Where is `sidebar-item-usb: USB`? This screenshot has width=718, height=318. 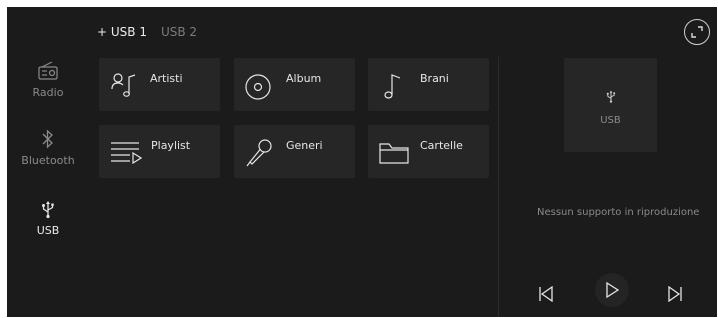 sidebar-item-usb: USB is located at coordinates (48, 219).